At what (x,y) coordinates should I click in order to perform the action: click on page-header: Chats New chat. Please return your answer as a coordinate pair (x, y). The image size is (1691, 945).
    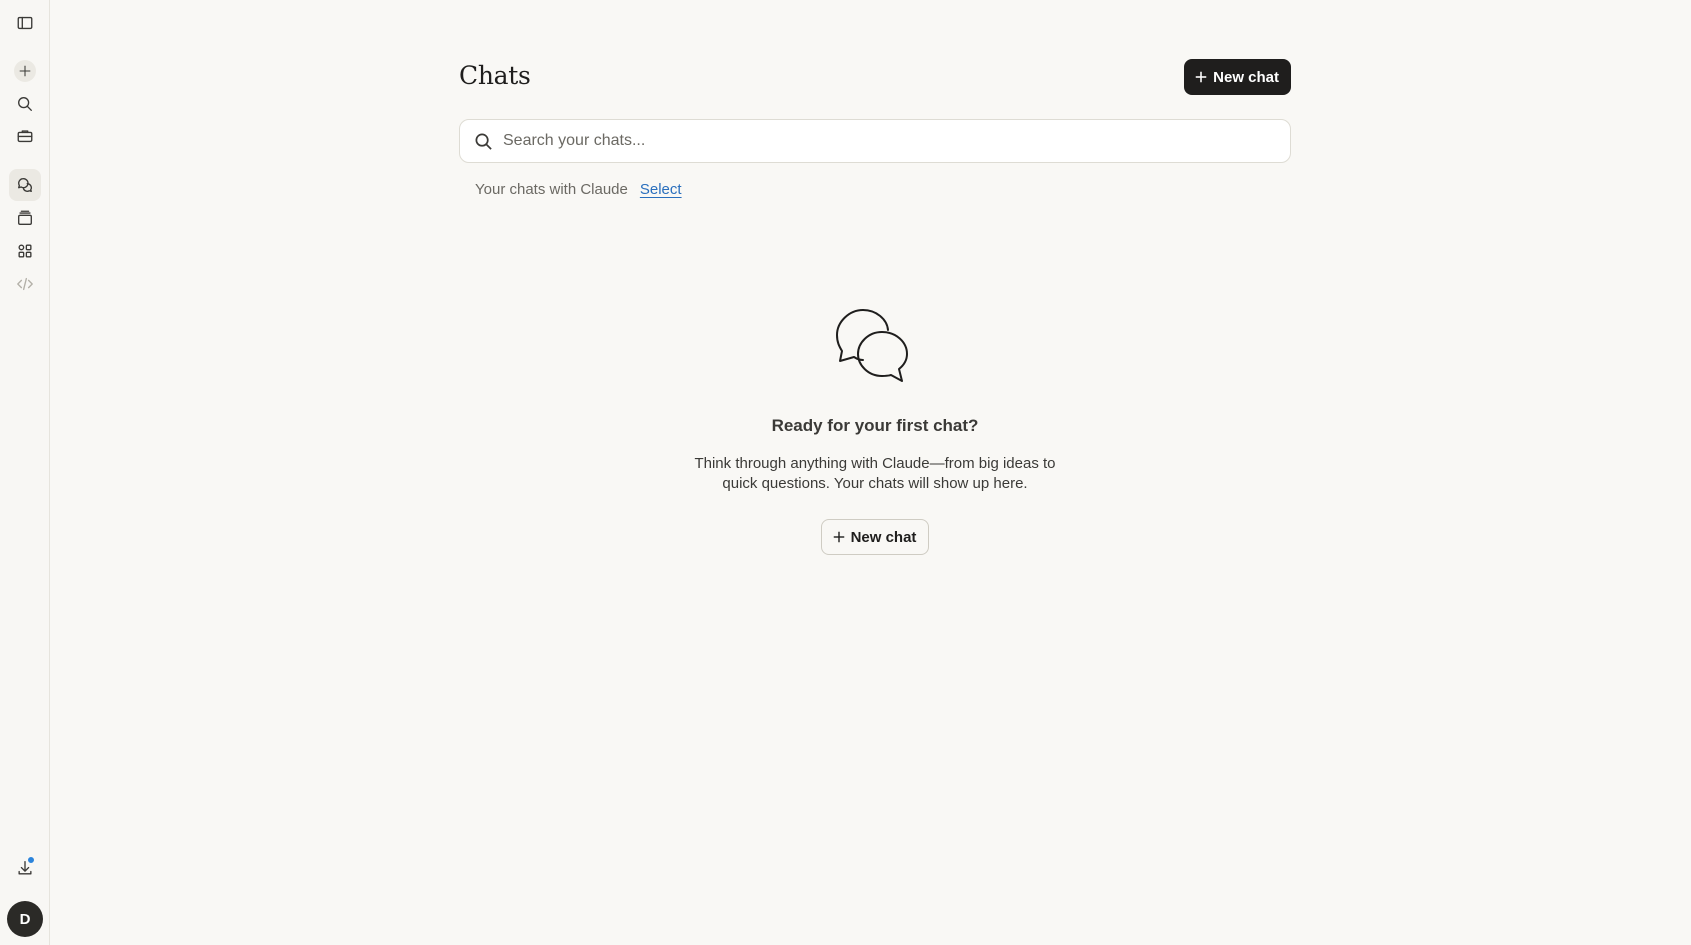
    Looking at the image, I should click on (875, 77).